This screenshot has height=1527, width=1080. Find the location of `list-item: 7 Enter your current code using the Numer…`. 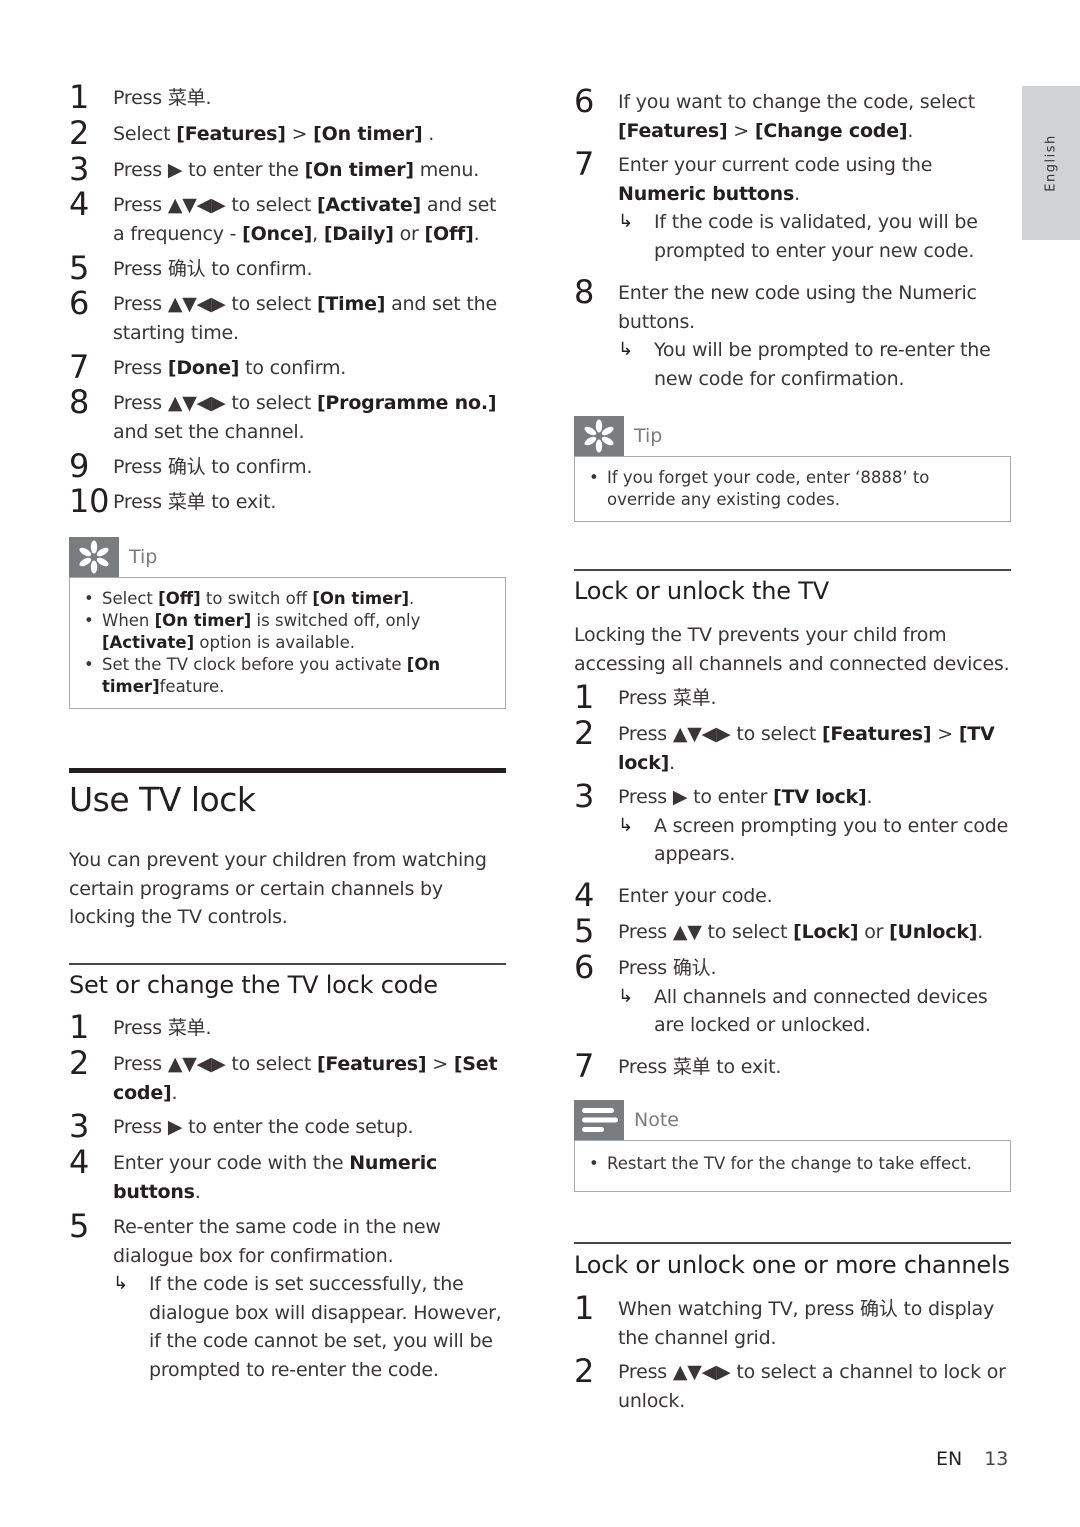

list-item: 7 Enter your current code using the Numer… is located at coordinates (792, 206).